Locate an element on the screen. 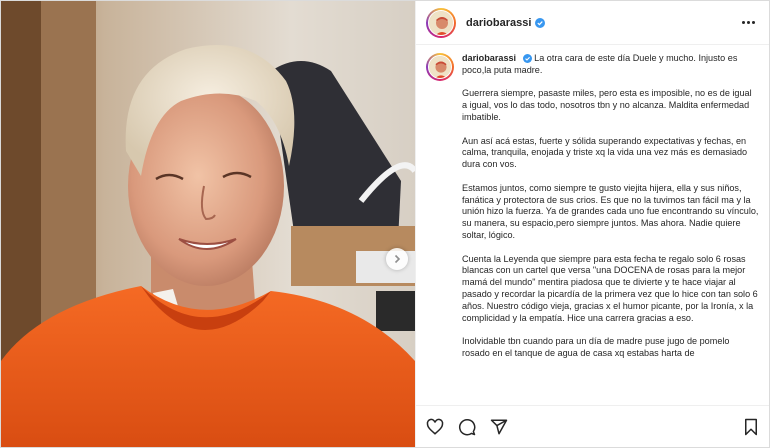 The height and width of the screenshot is (448, 770). heart-icon is located at coordinates (435, 427).